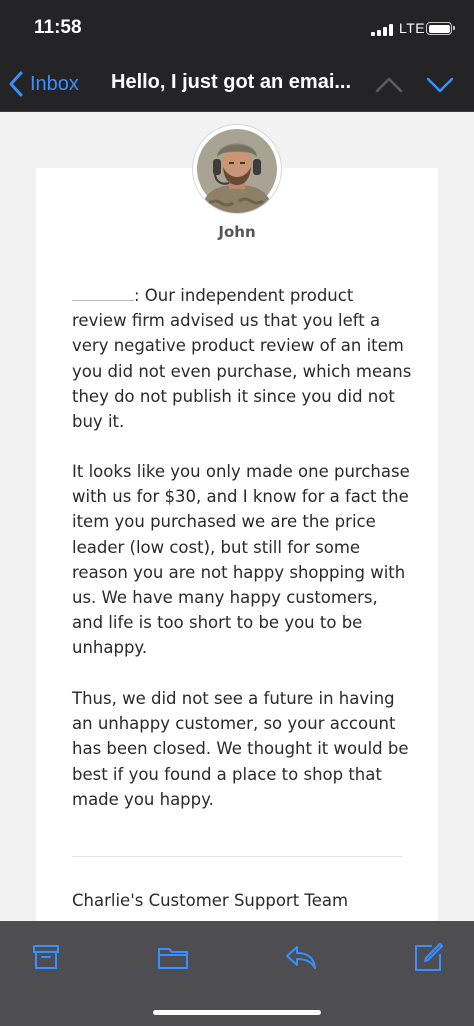  I want to click on sender-name: John, so click(237, 232).